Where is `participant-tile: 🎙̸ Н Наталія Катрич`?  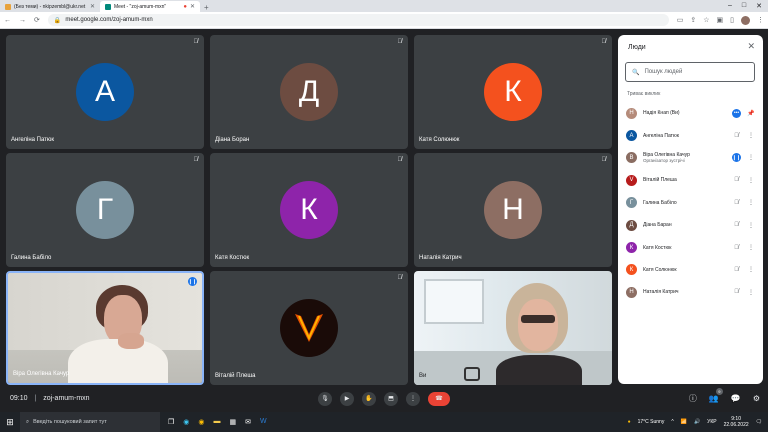
participant-tile: 🎙̸ Н Наталія Катрич is located at coordinates (513, 210).